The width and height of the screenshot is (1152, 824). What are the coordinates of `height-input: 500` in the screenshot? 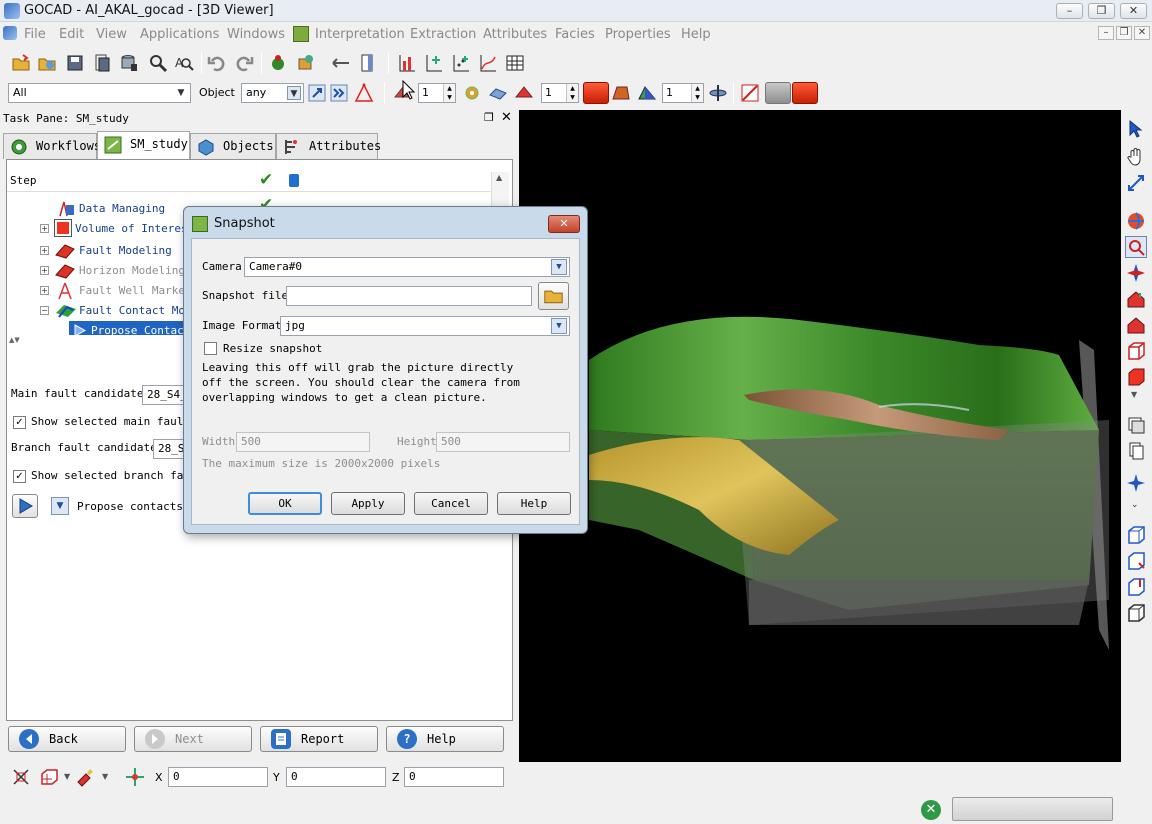 It's located at (503, 442).